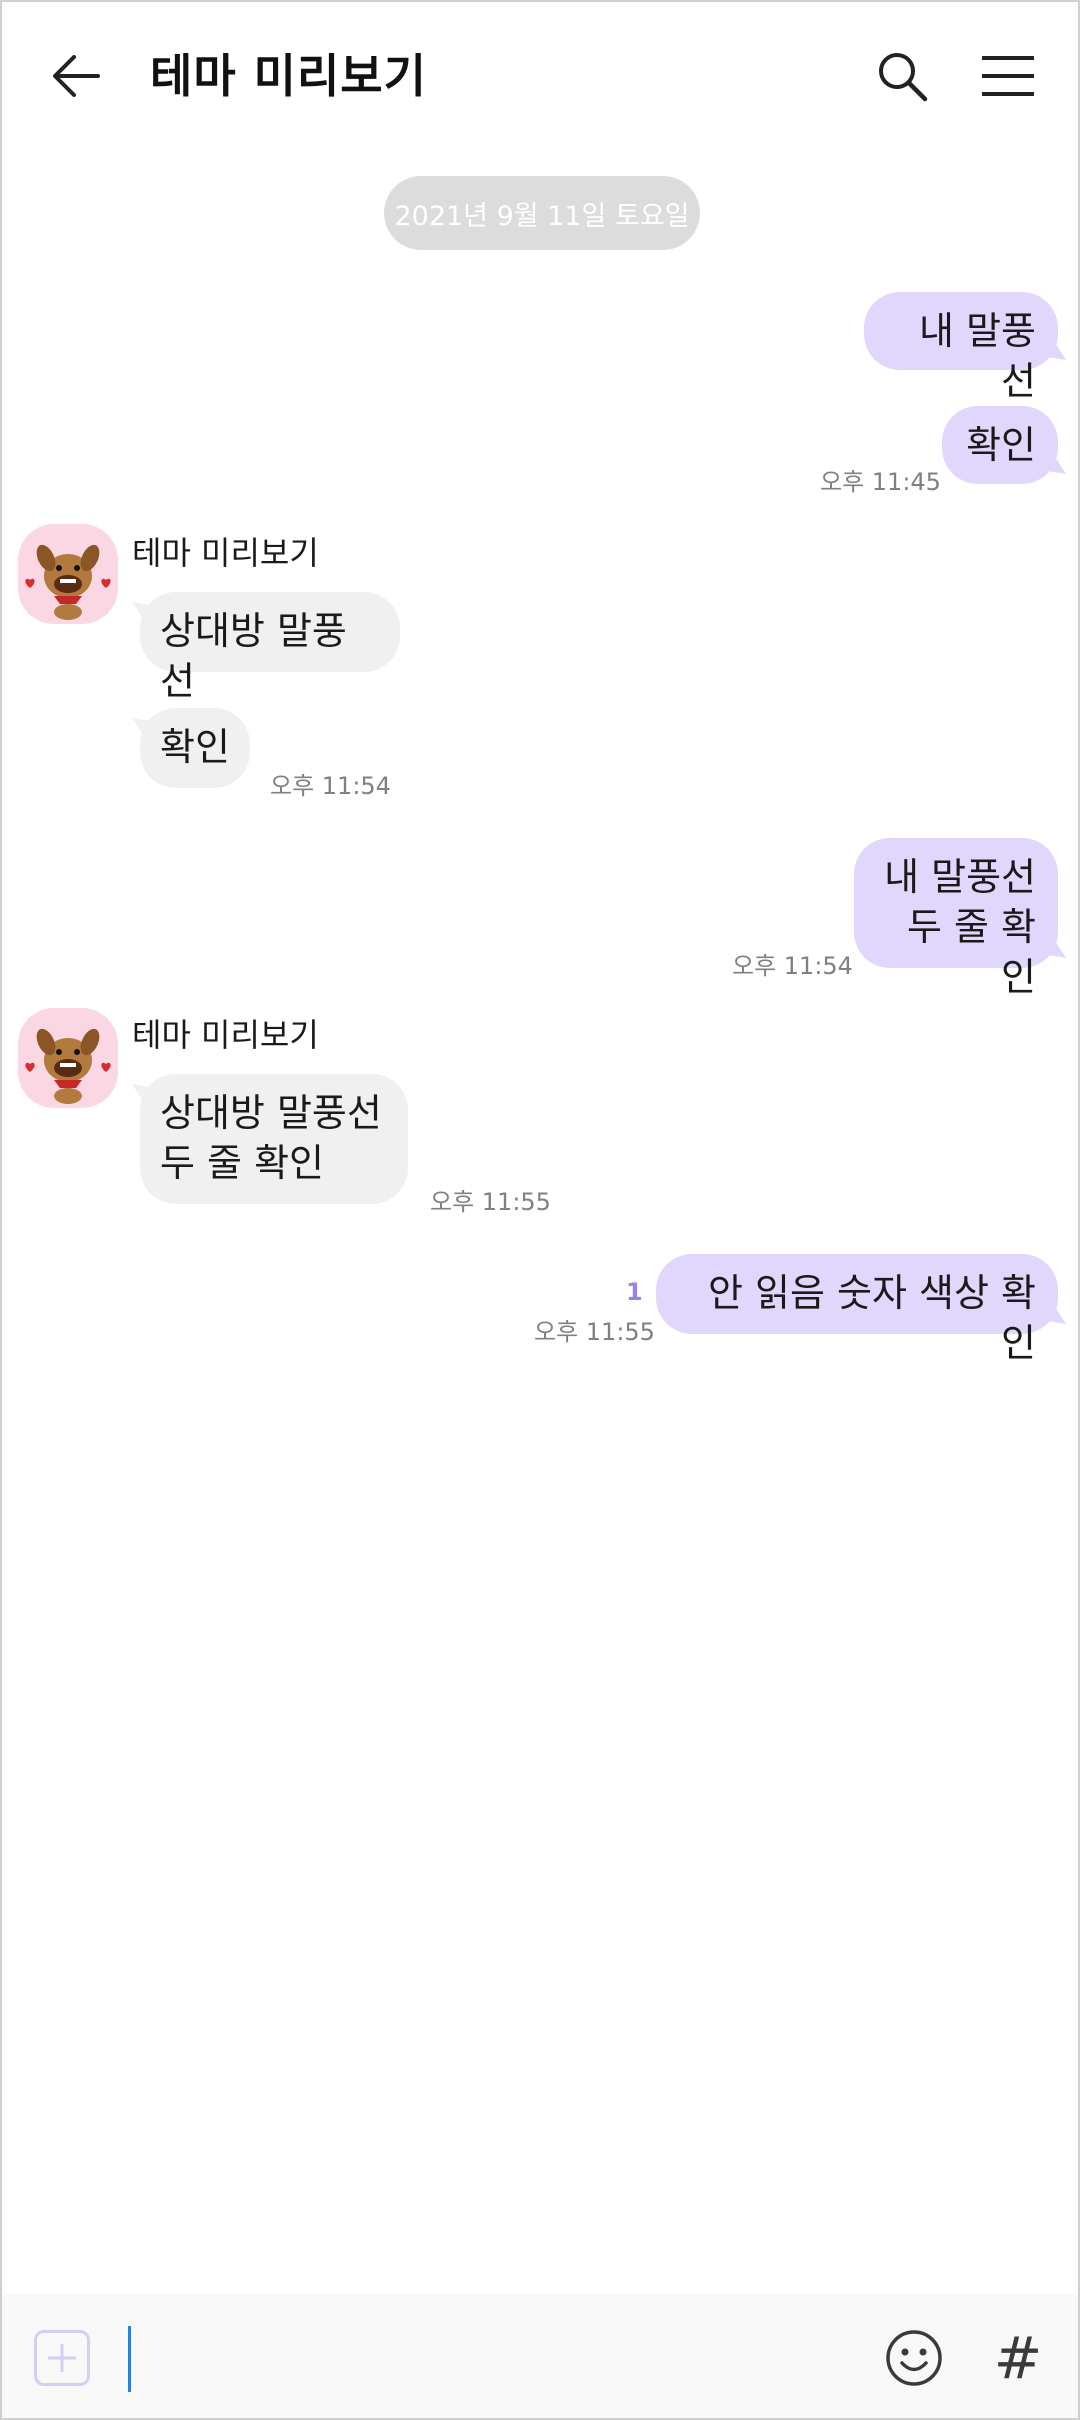 This screenshot has width=1080, height=2420. I want to click on my-message-bubble: 내 말풍선 두 줄 확인, so click(956, 918).